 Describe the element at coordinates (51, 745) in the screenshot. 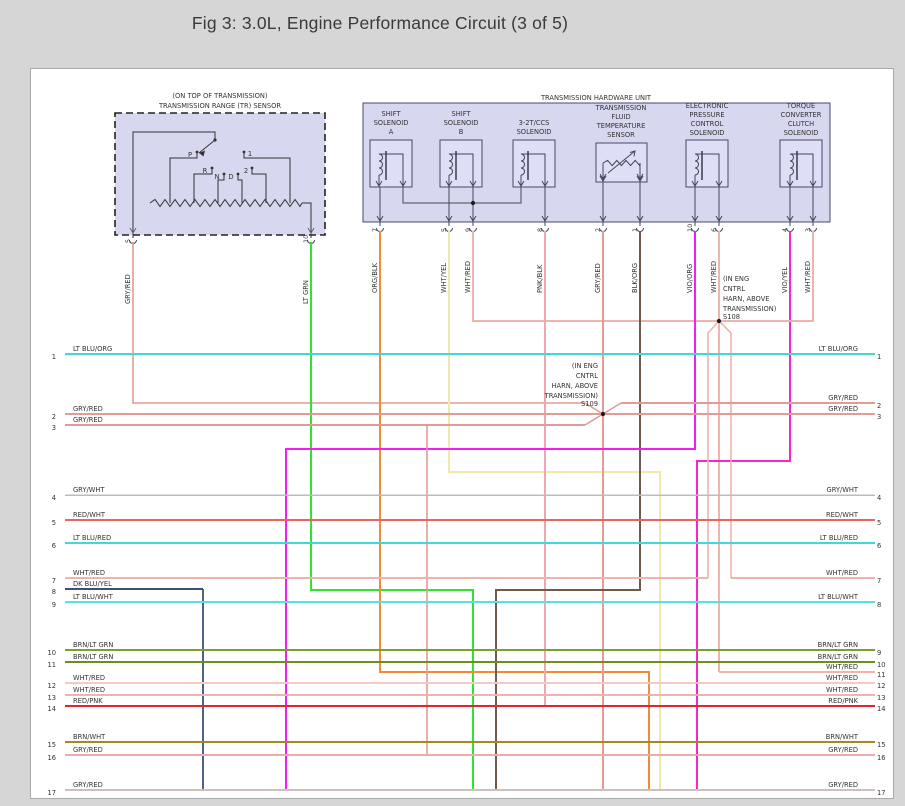

I see `row-left-number: 15` at that location.